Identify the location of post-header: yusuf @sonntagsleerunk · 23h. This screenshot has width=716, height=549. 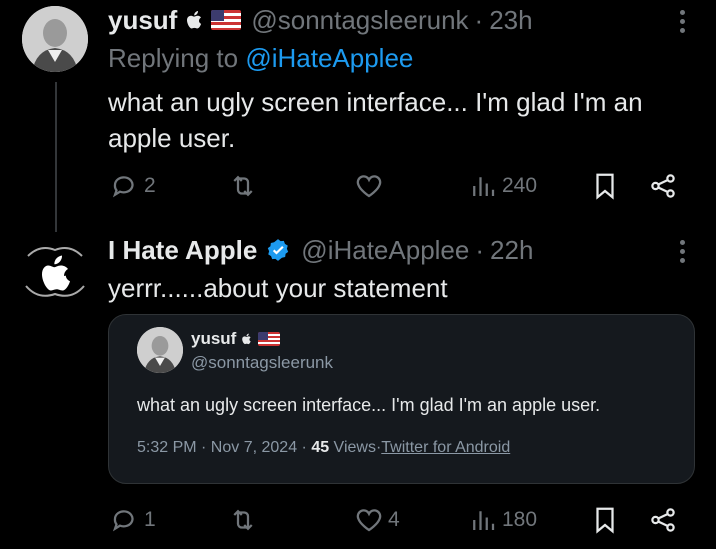
(412, 20).